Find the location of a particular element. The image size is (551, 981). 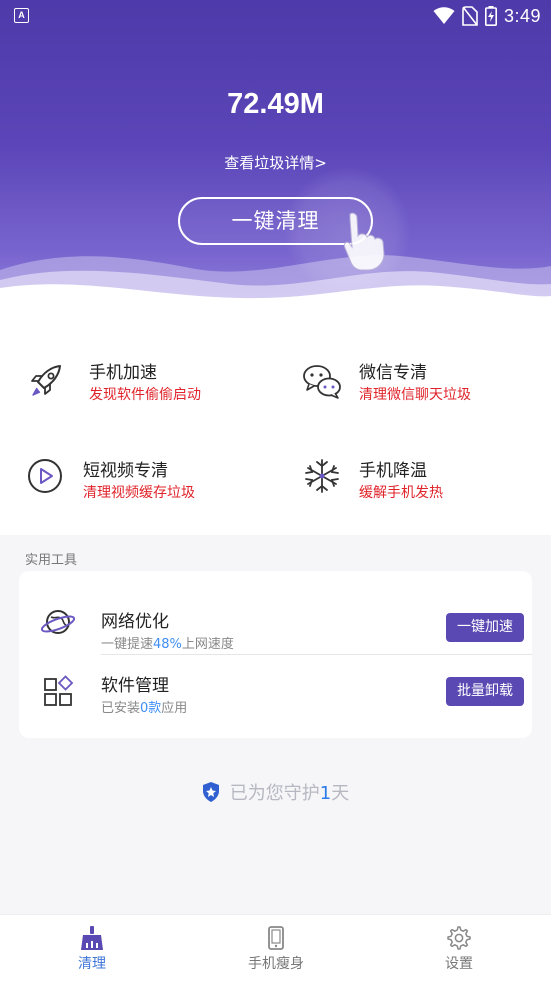

nav-label: 清理 is located at coordinates (92, 964).